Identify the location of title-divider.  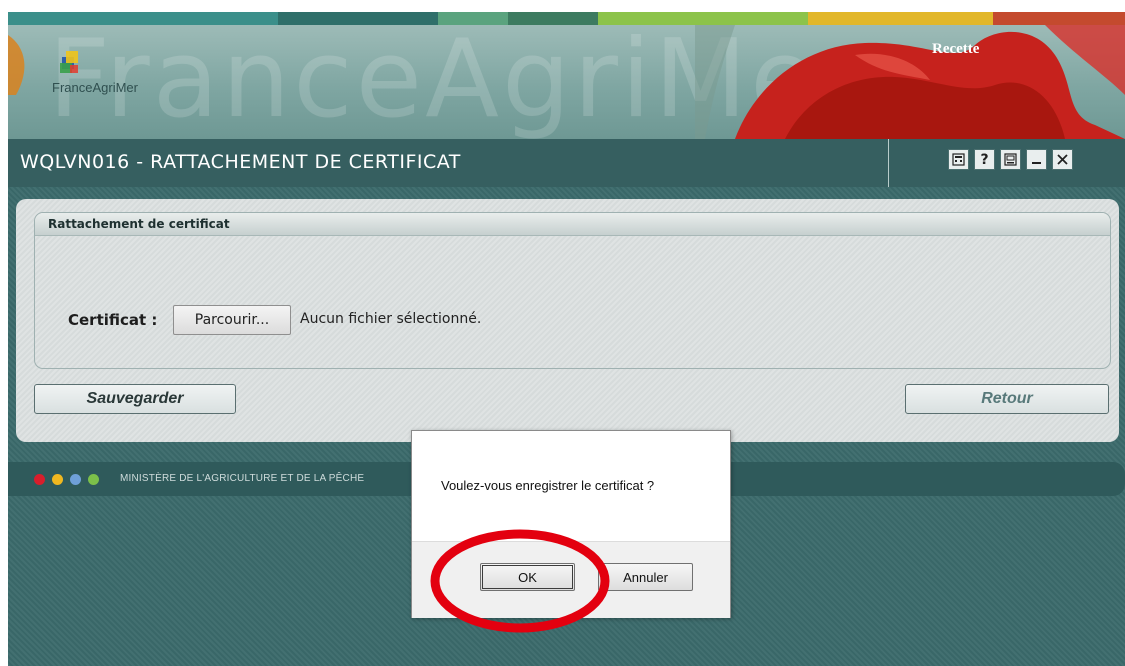
(888, 163).